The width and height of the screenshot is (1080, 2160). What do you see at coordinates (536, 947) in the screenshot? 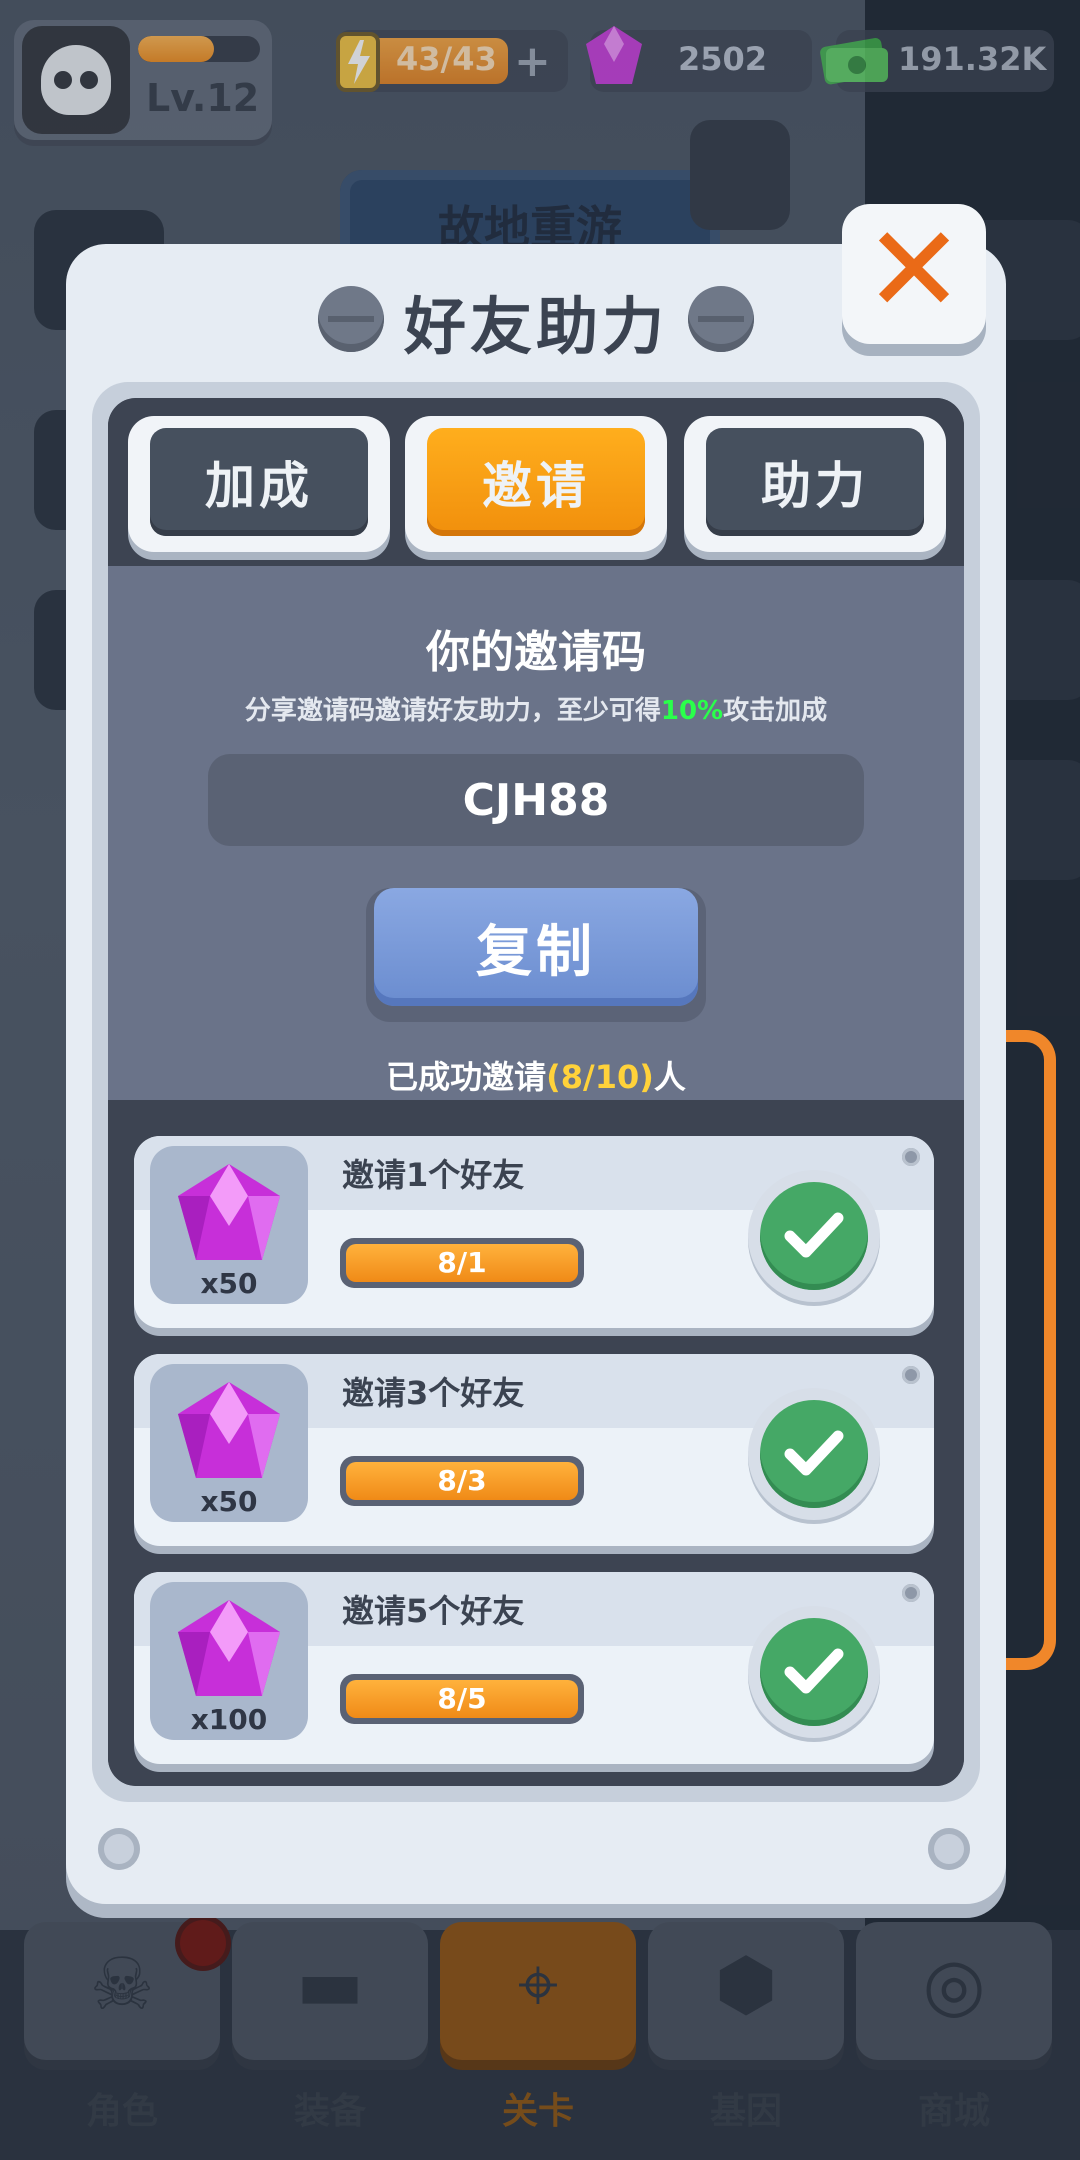
I see `copy-button-label: 复制` at bounding box center [536, 947].